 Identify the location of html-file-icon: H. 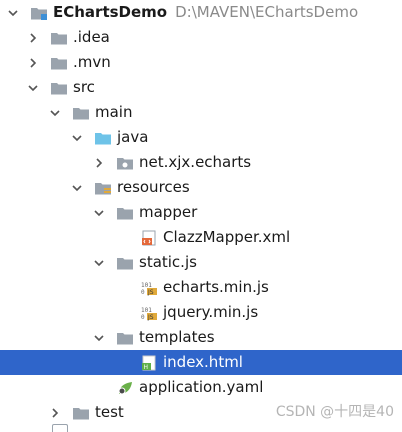
(149, 363).